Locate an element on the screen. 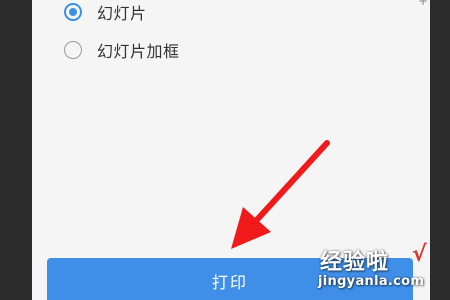 Image resolution: width=450 pixels, height=300 pixels. watermark-check-icon: √ is located at coordinates (419, 254).